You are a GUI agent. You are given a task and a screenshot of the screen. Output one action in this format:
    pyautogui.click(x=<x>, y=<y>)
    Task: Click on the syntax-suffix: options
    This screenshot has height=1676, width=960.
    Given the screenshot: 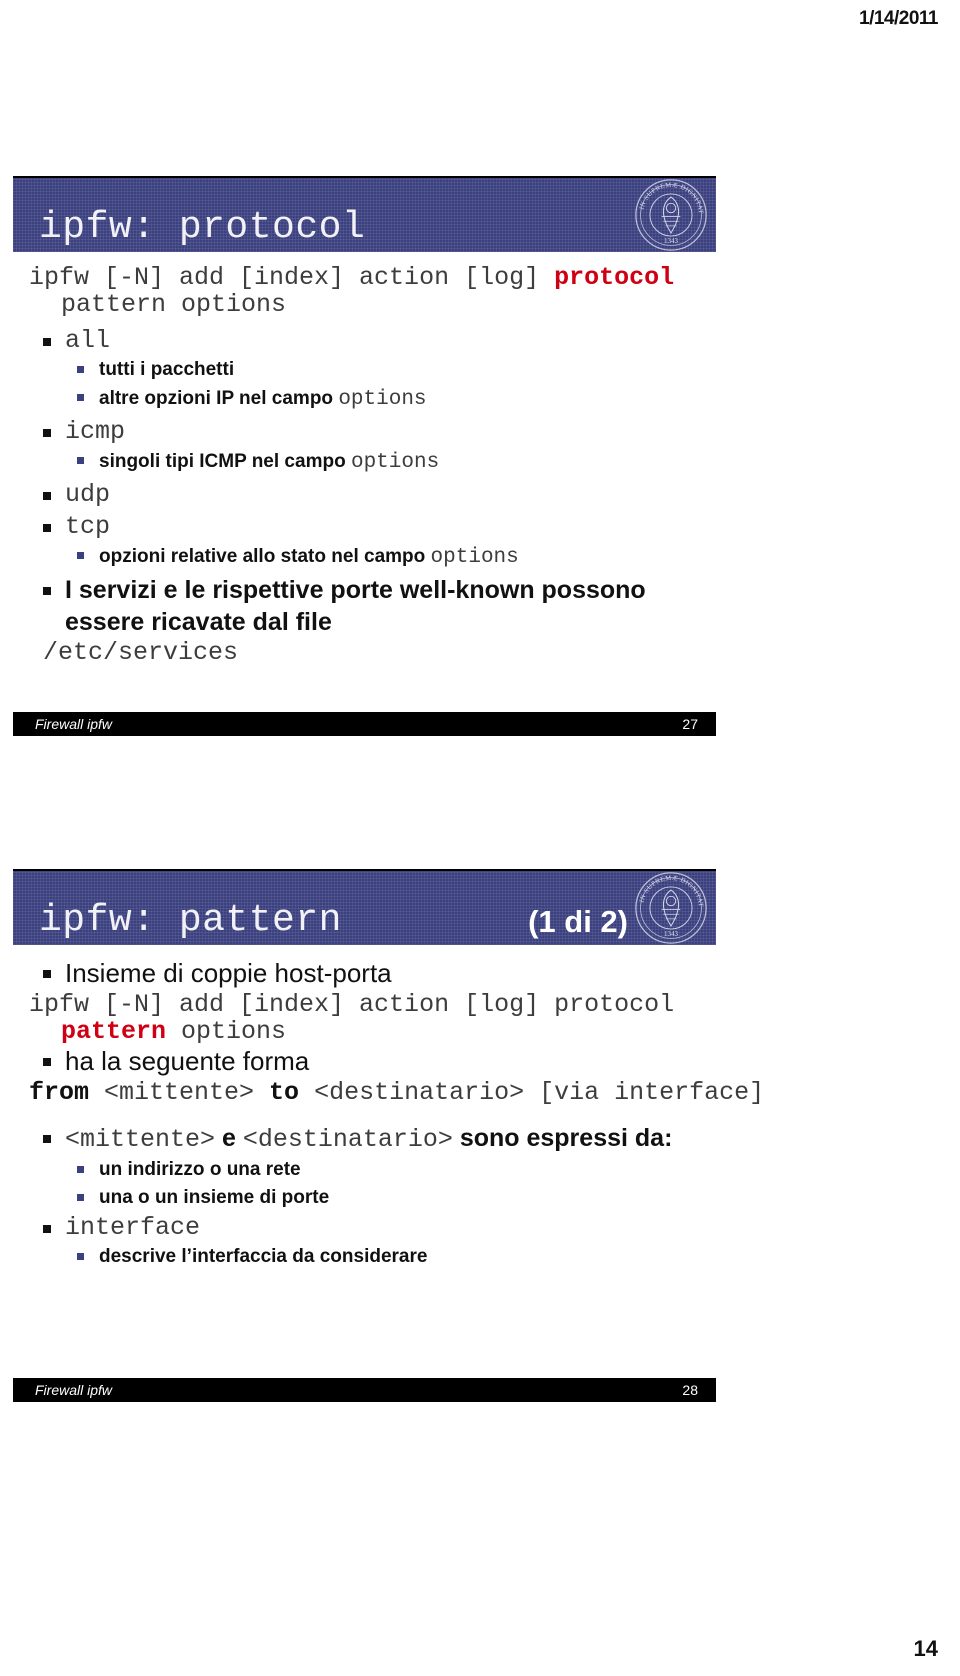 What is the action you would take?
    pyautogui.click(x=226, y=1031)
    